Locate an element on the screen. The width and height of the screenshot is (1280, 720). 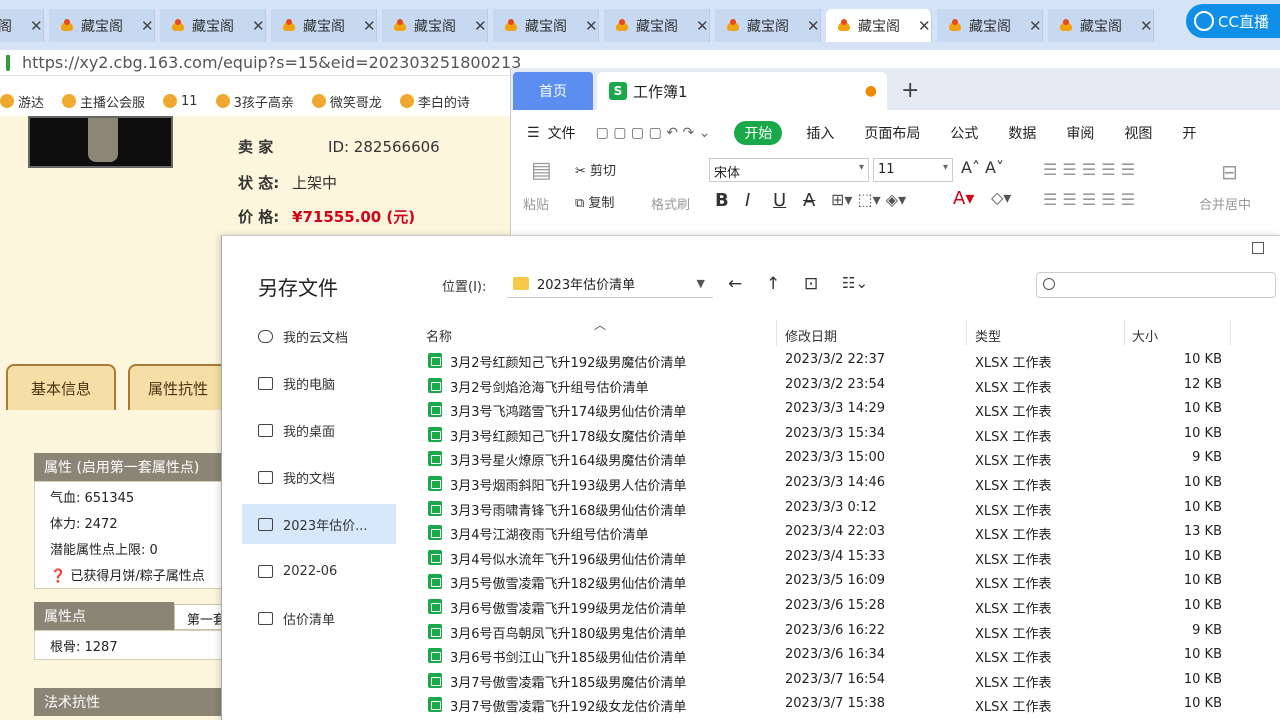
menu-review: 审阅 is located at coordinates (1080, 133).